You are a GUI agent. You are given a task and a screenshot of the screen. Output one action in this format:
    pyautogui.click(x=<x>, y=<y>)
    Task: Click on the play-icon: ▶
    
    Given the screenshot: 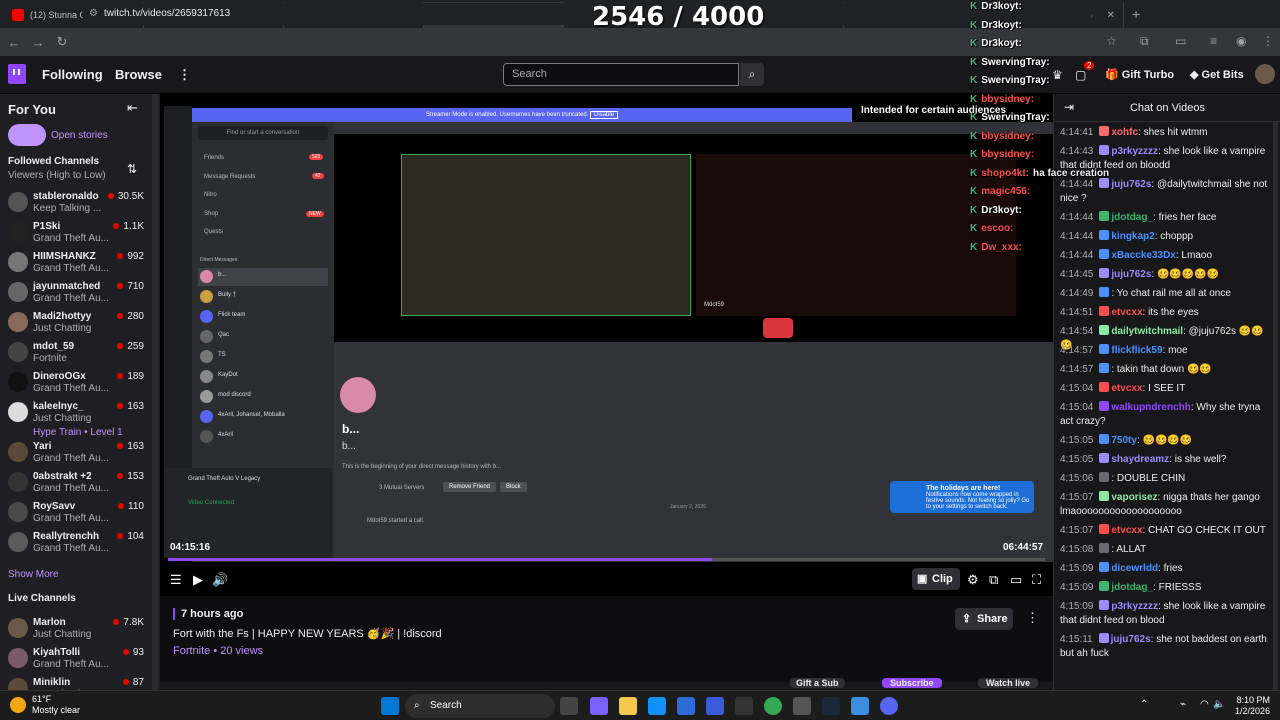 What is the action you would take?
    pyautogui.click(x=198, y=580)
    